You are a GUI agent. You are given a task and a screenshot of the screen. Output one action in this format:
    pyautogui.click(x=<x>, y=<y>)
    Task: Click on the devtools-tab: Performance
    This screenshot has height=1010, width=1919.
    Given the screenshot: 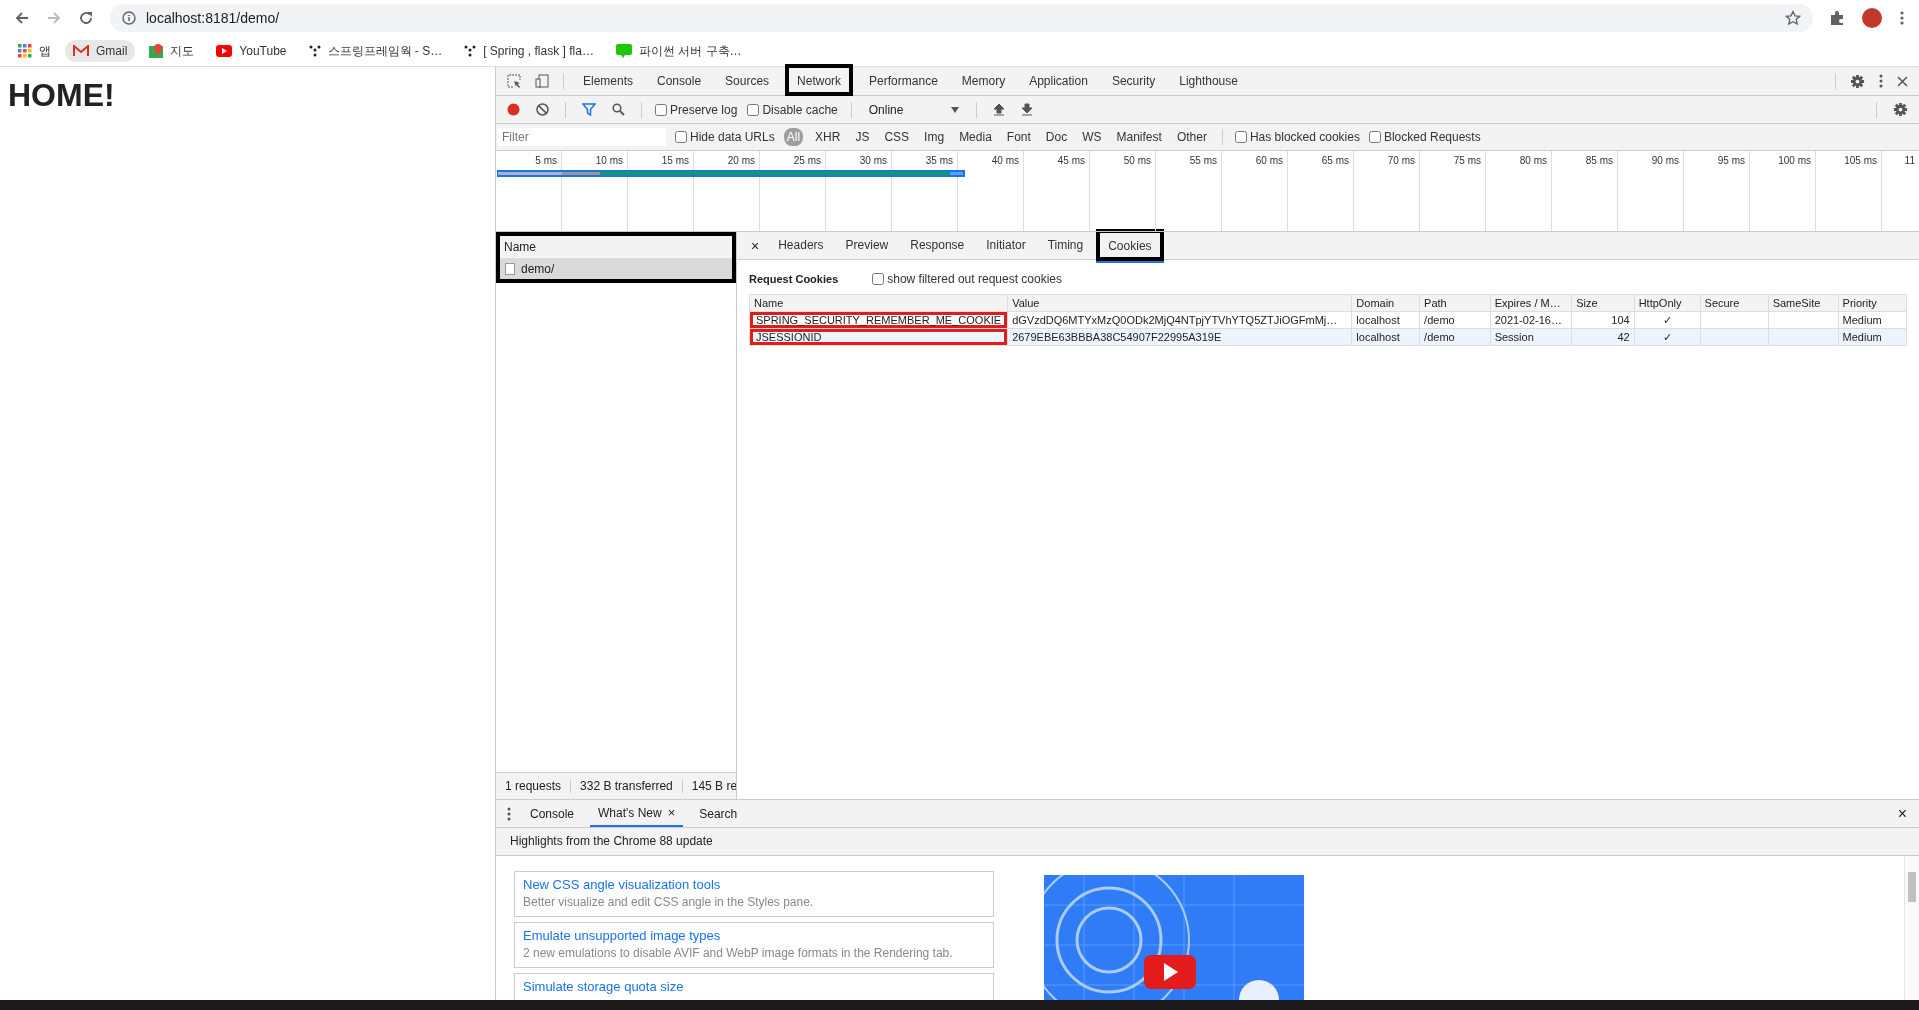 What is the action you would take?
    pyautogui.click(x=903, y=81)
    